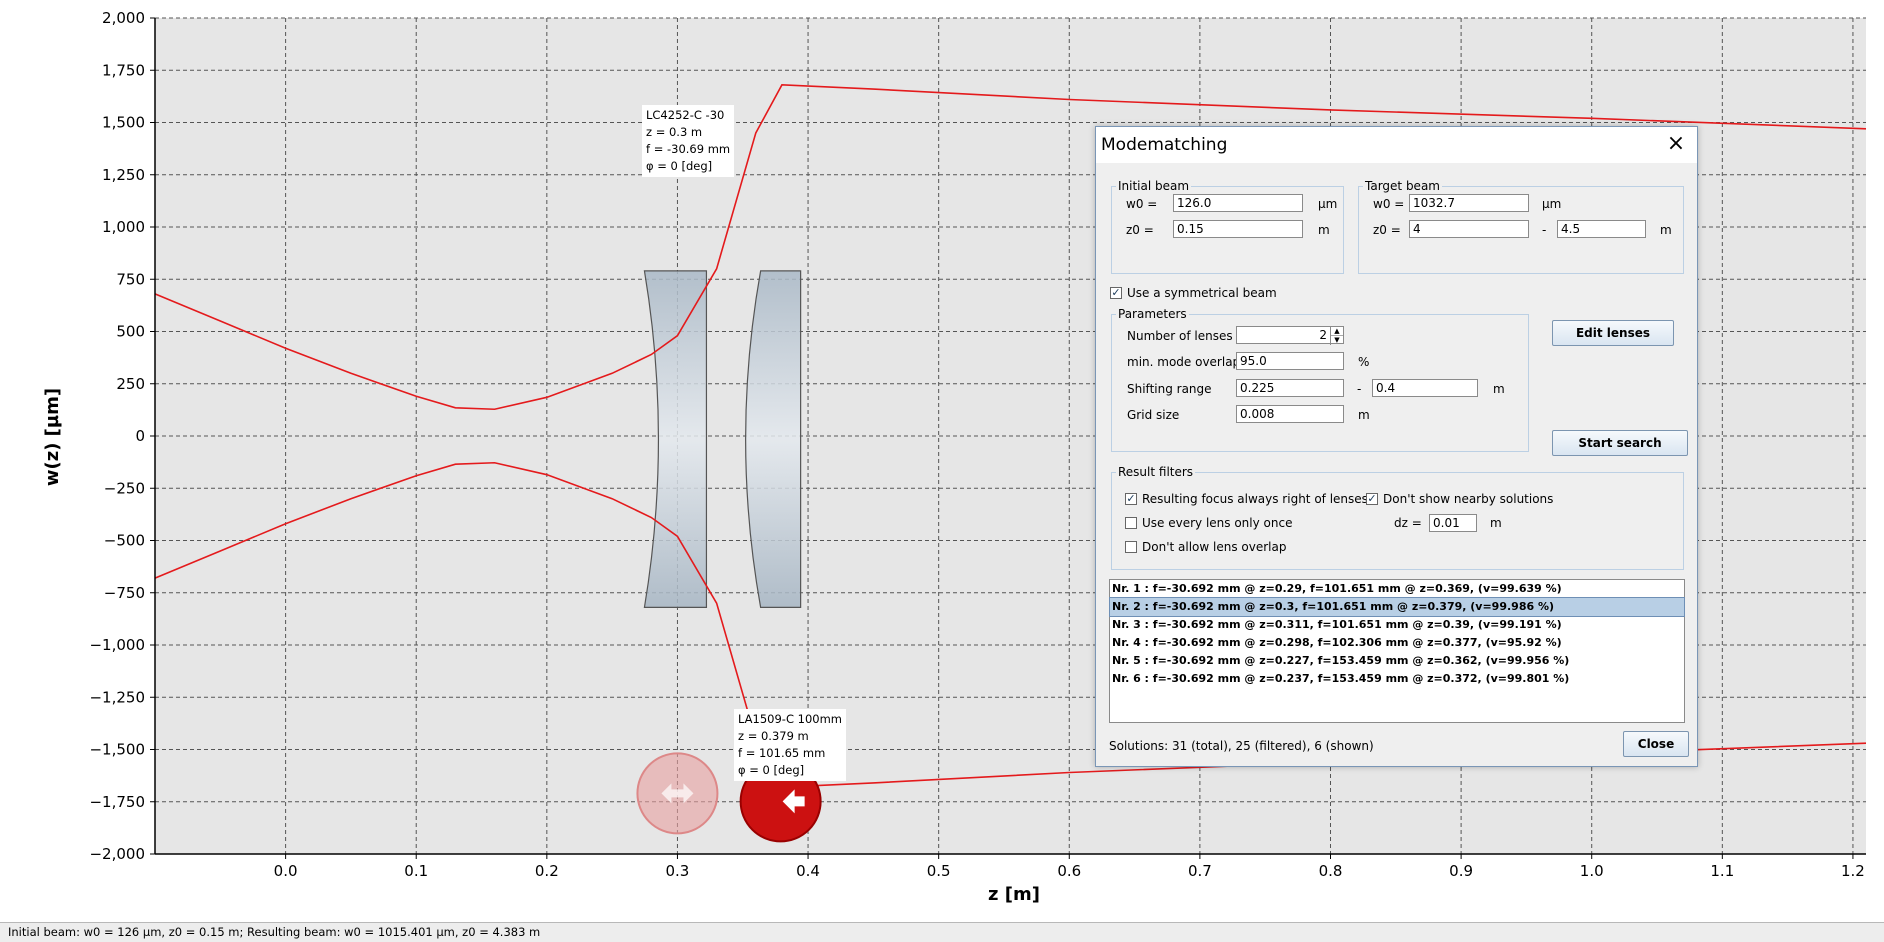 This screenshot has height=942, width=1884. Describe the element at coordinates (1408, 523) in the screenshot. I see `dz-label: dz =` at that location.